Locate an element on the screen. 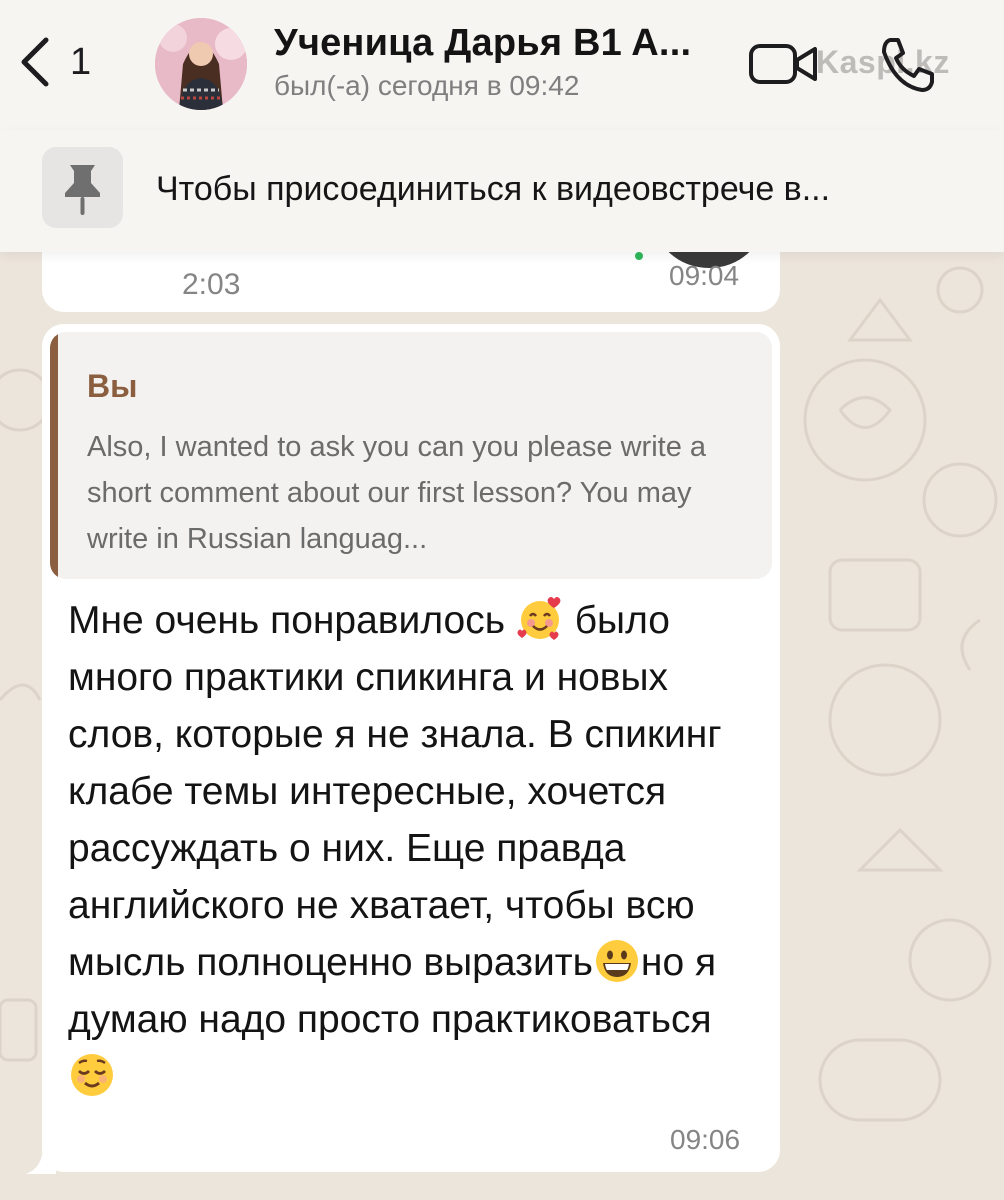 This screenshot has width=1004, height=1200. relieved-face-icon is located at coordinates (92, 1074).